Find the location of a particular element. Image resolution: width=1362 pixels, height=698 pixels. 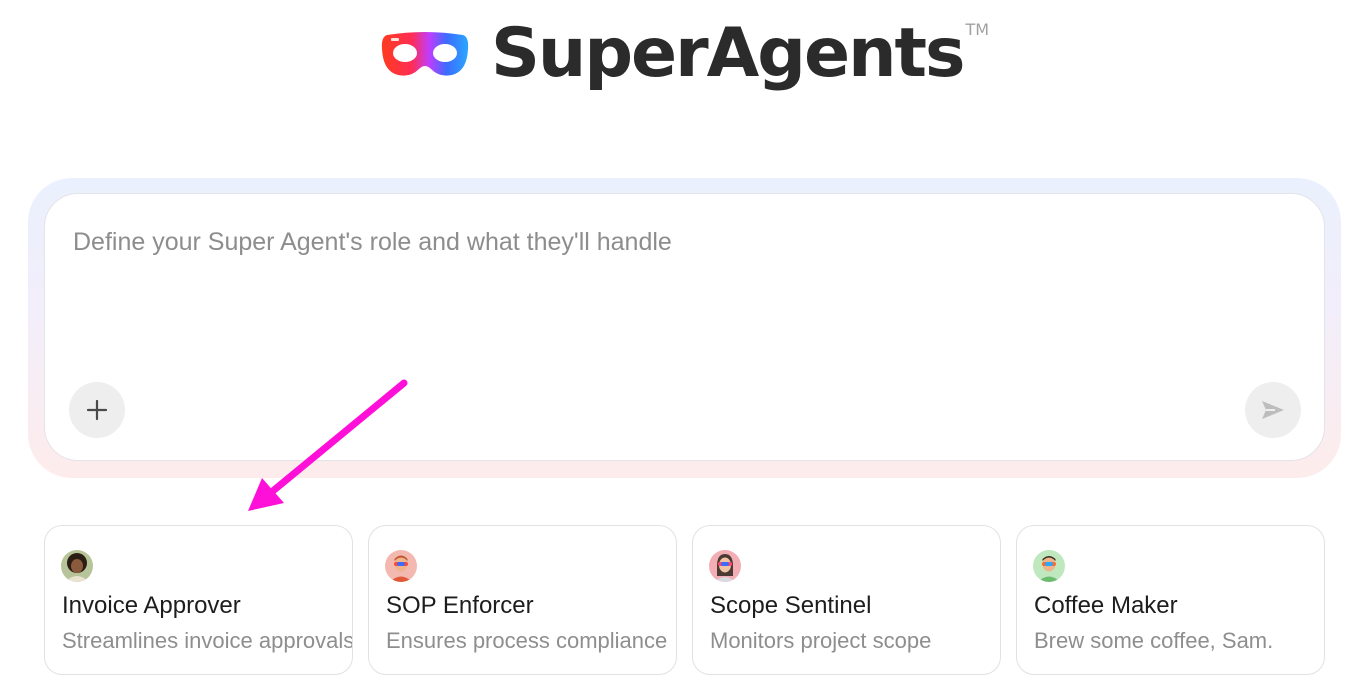

brand-lockup: SuperAgents TM is located at coordinates (685, 54).